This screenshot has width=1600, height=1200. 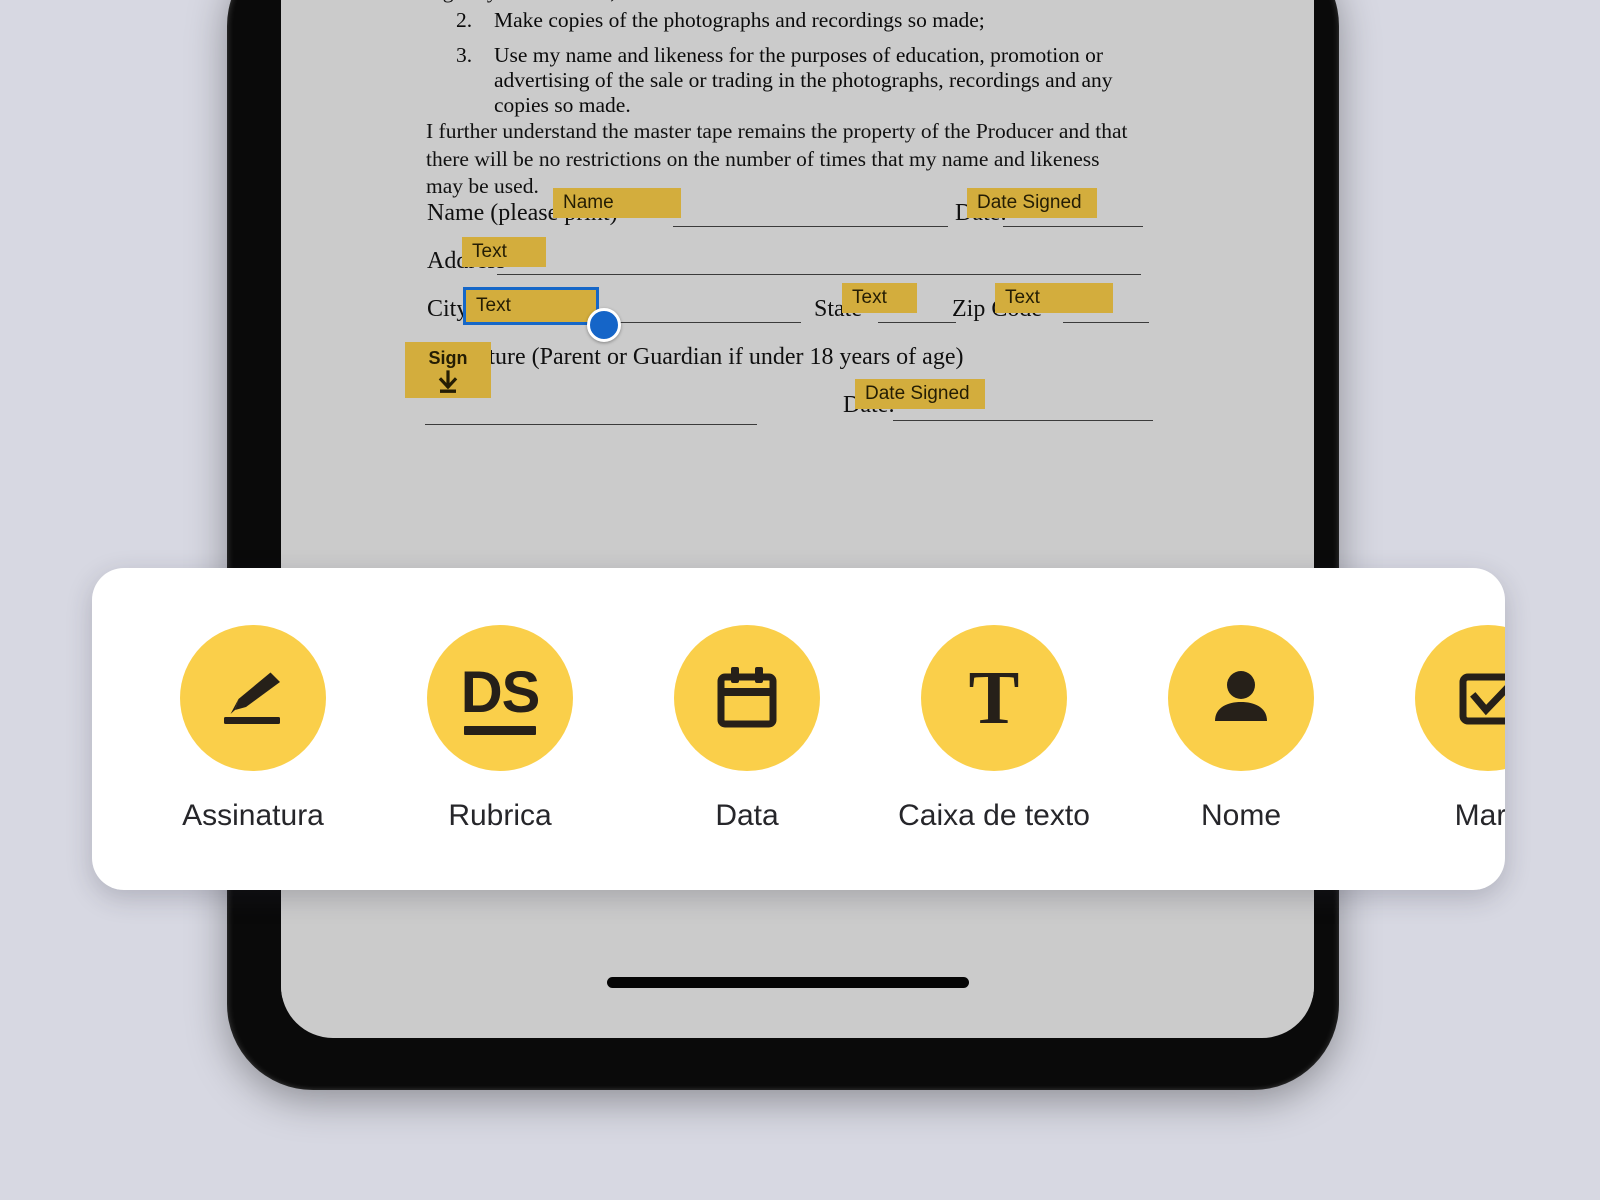 I want to click on tool-label: Assinatura, so click(x=253, y=815).